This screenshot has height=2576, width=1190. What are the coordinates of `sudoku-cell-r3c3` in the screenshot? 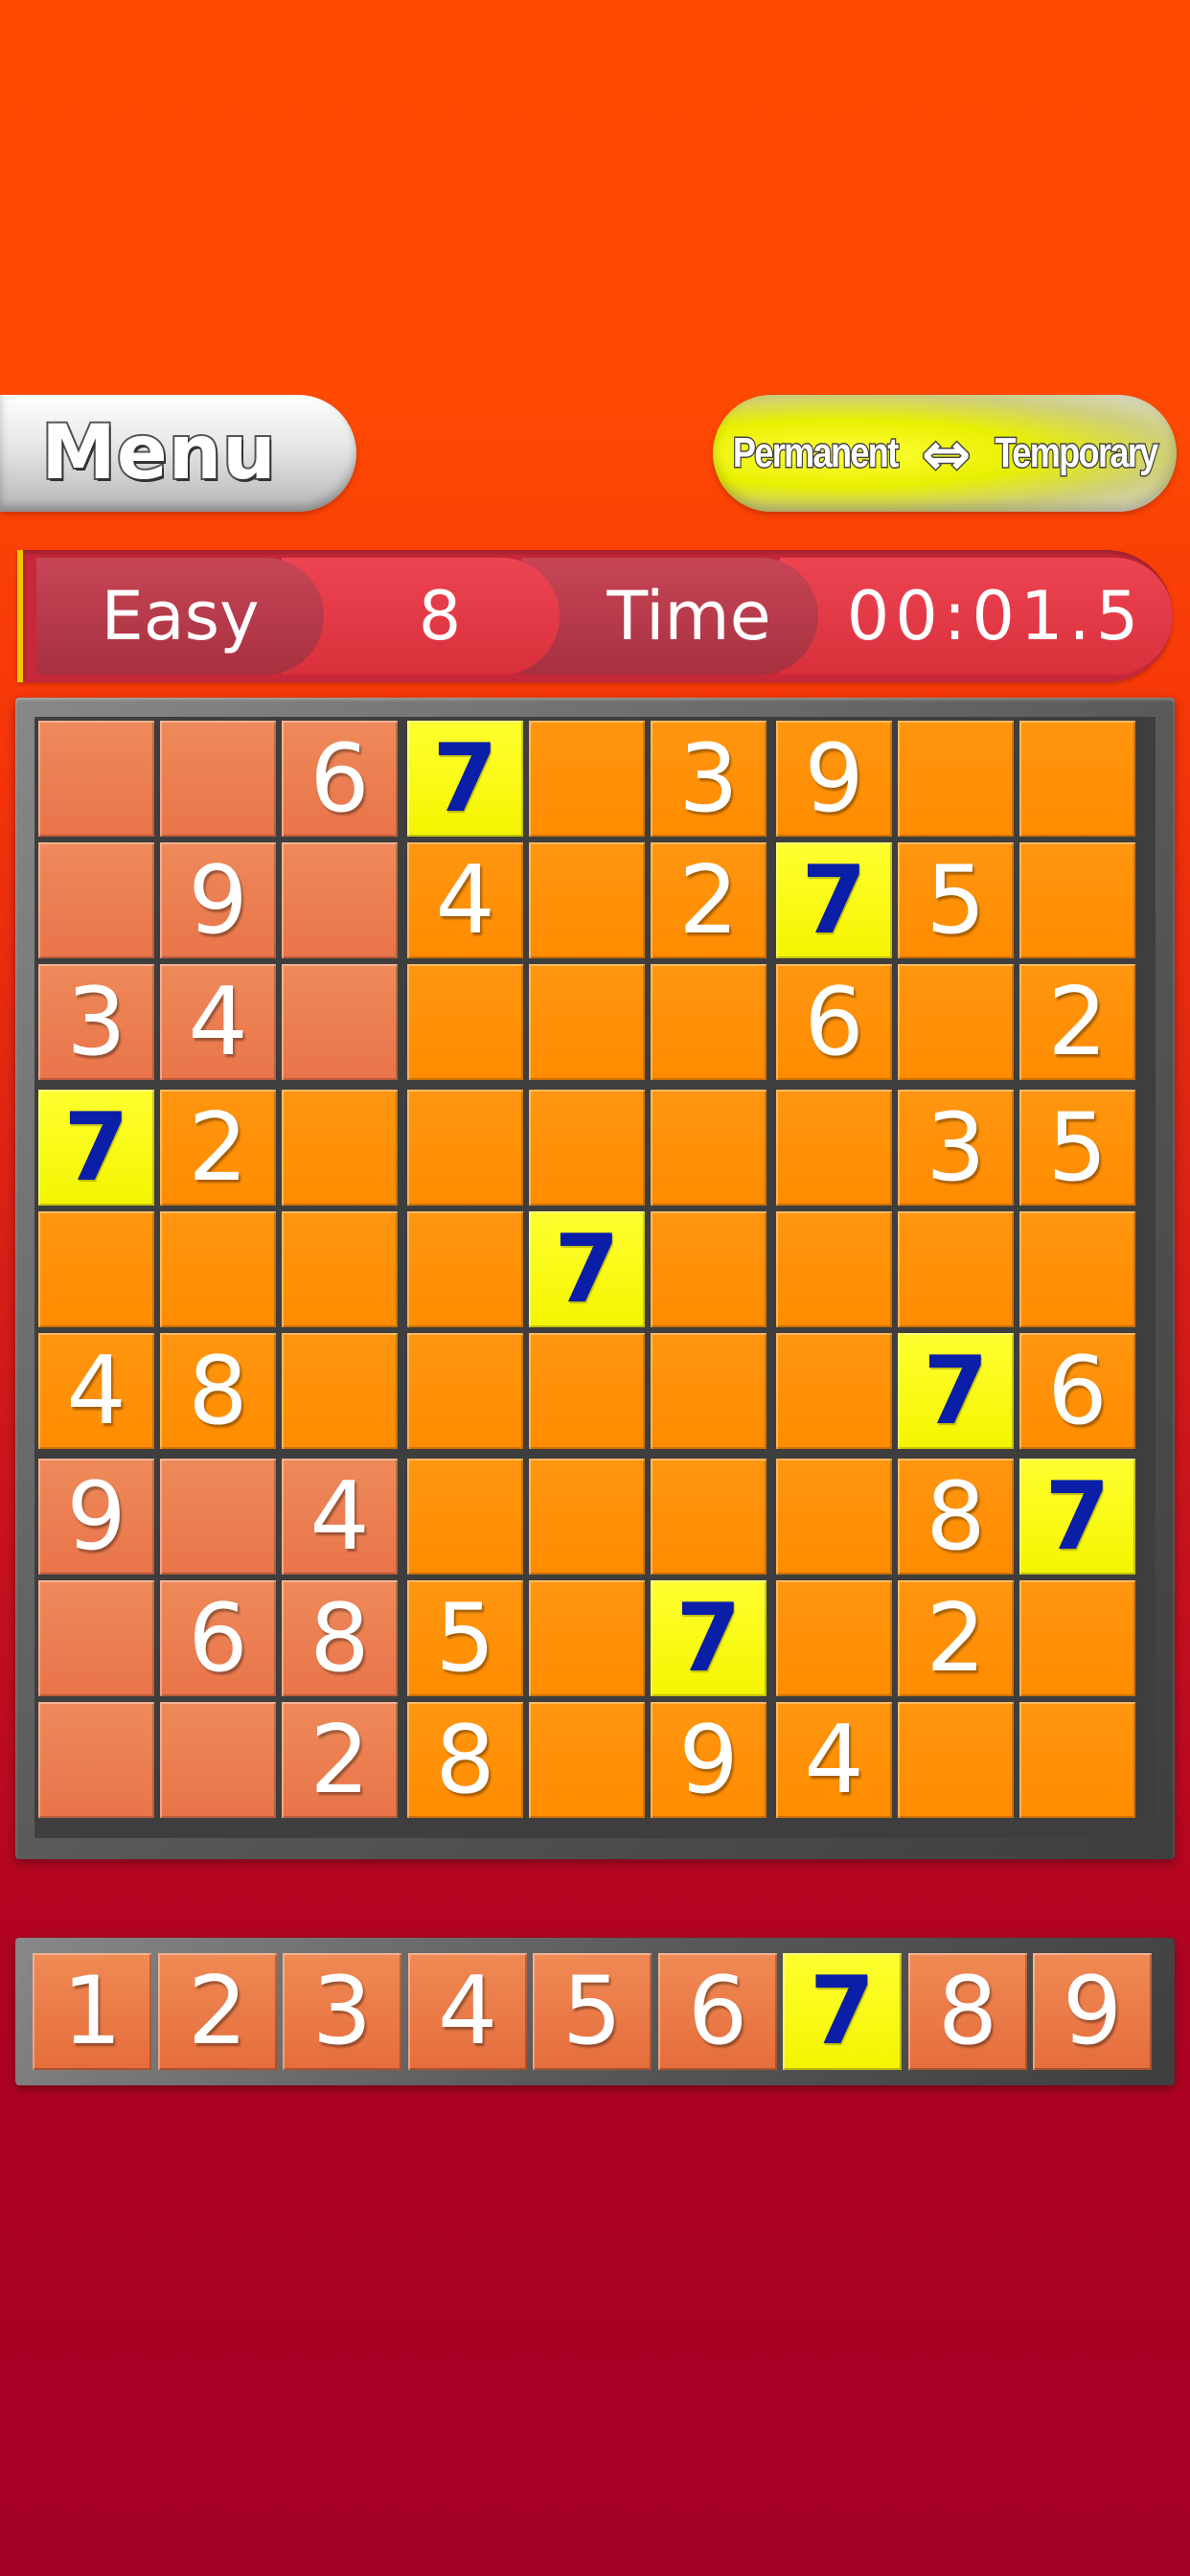 It's located at (340, 1022).